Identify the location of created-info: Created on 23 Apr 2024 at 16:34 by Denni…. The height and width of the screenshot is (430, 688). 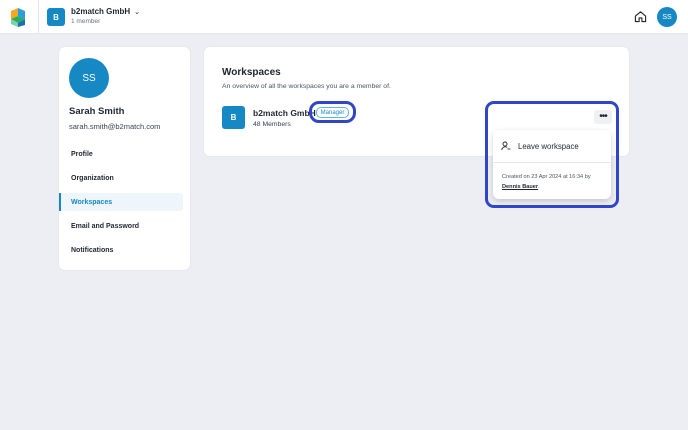
(546, 182).